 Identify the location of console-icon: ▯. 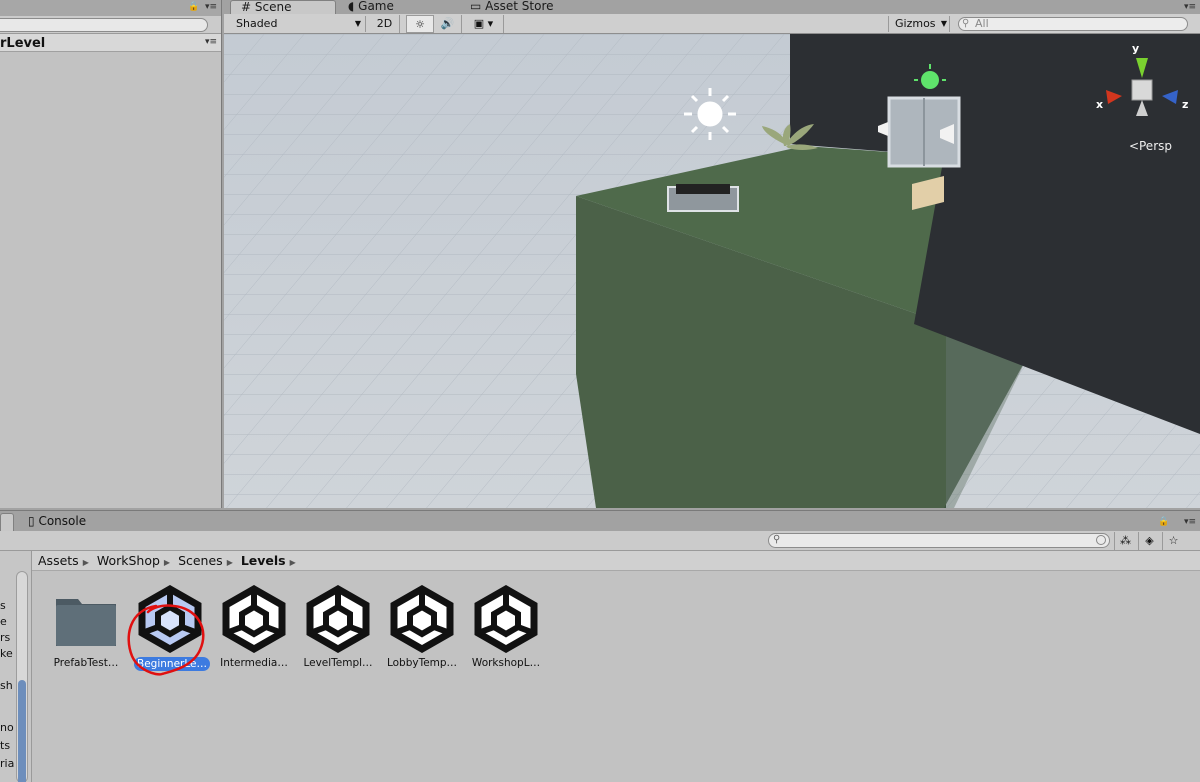
(31, 521).